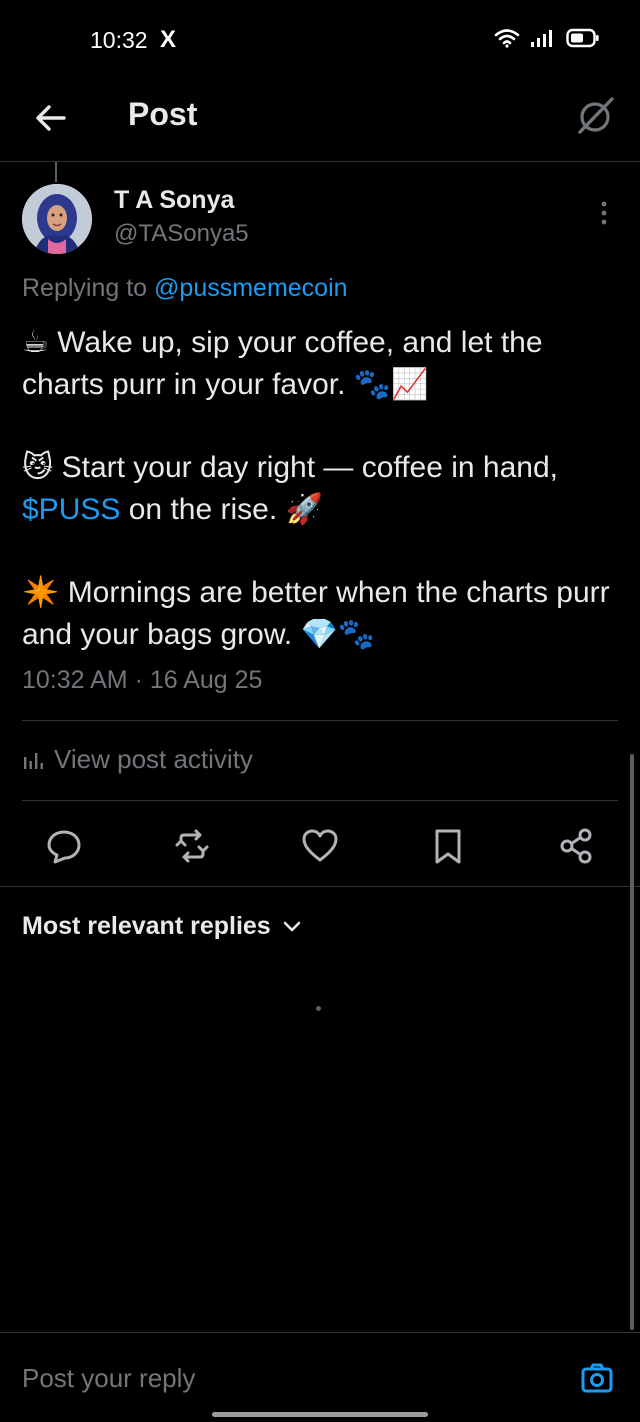  I want to click on activity-label: View post activity, so click(153, 759).